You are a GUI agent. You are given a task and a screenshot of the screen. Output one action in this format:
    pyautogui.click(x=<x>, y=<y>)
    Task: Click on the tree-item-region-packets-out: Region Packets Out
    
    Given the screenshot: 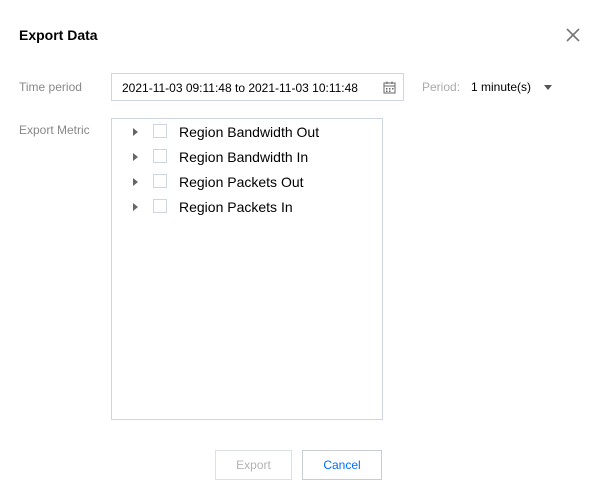 What is the action you would take?
    pyautogui.click(x=247, y=182)
    